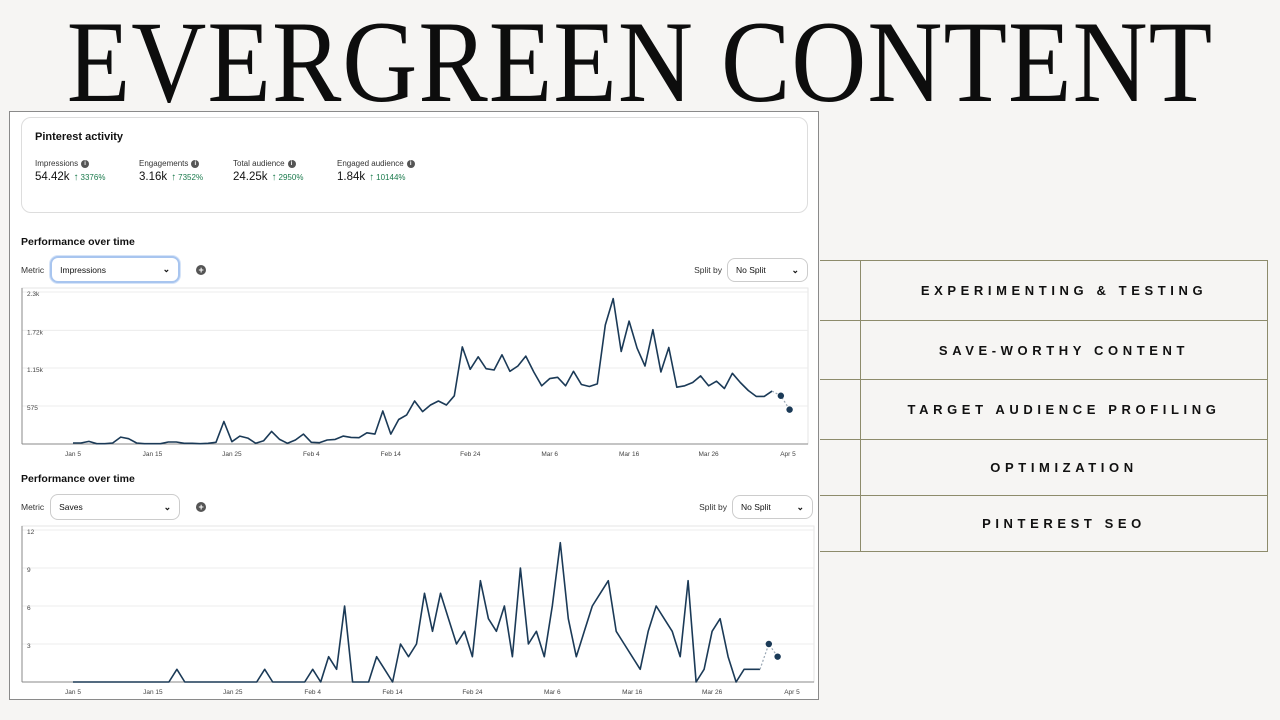 The image size is (1280, 720). Describe the element at coordinates (32, 408) in the screenshot. I see `y-tick-label: 575` at that location.